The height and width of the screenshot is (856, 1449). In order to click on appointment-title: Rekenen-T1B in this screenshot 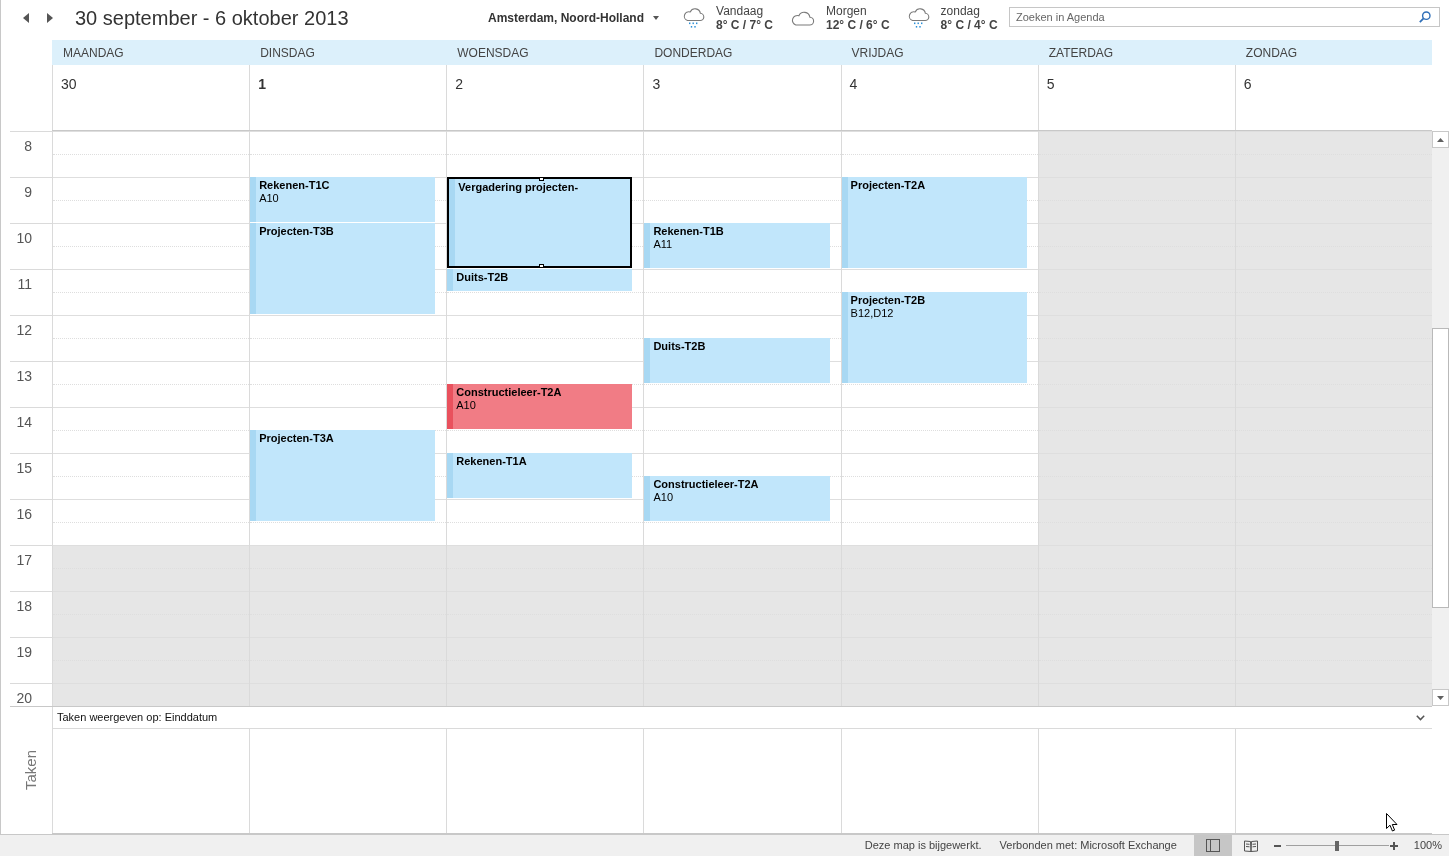, I will do `click(688, 231)`.